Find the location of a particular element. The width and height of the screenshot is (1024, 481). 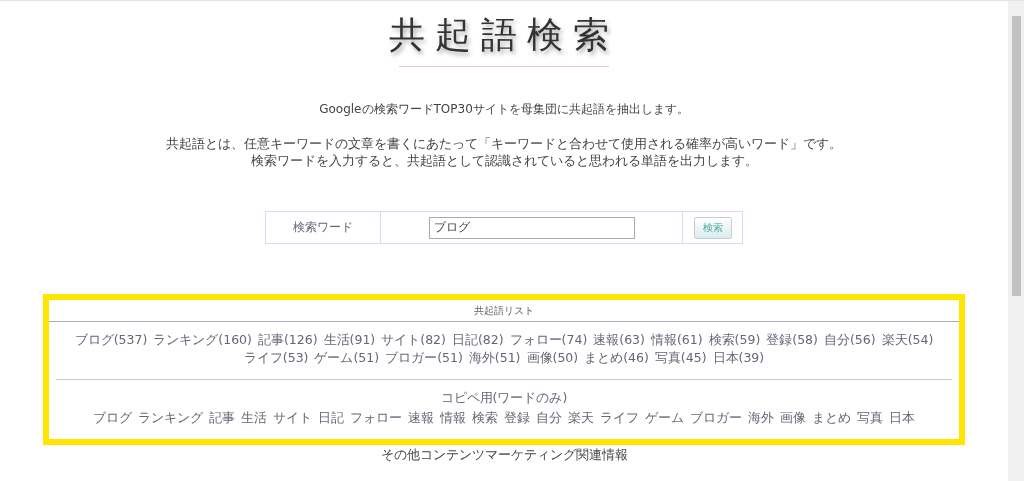

search-label: 検索ワード is located at coordinates (323, 227).